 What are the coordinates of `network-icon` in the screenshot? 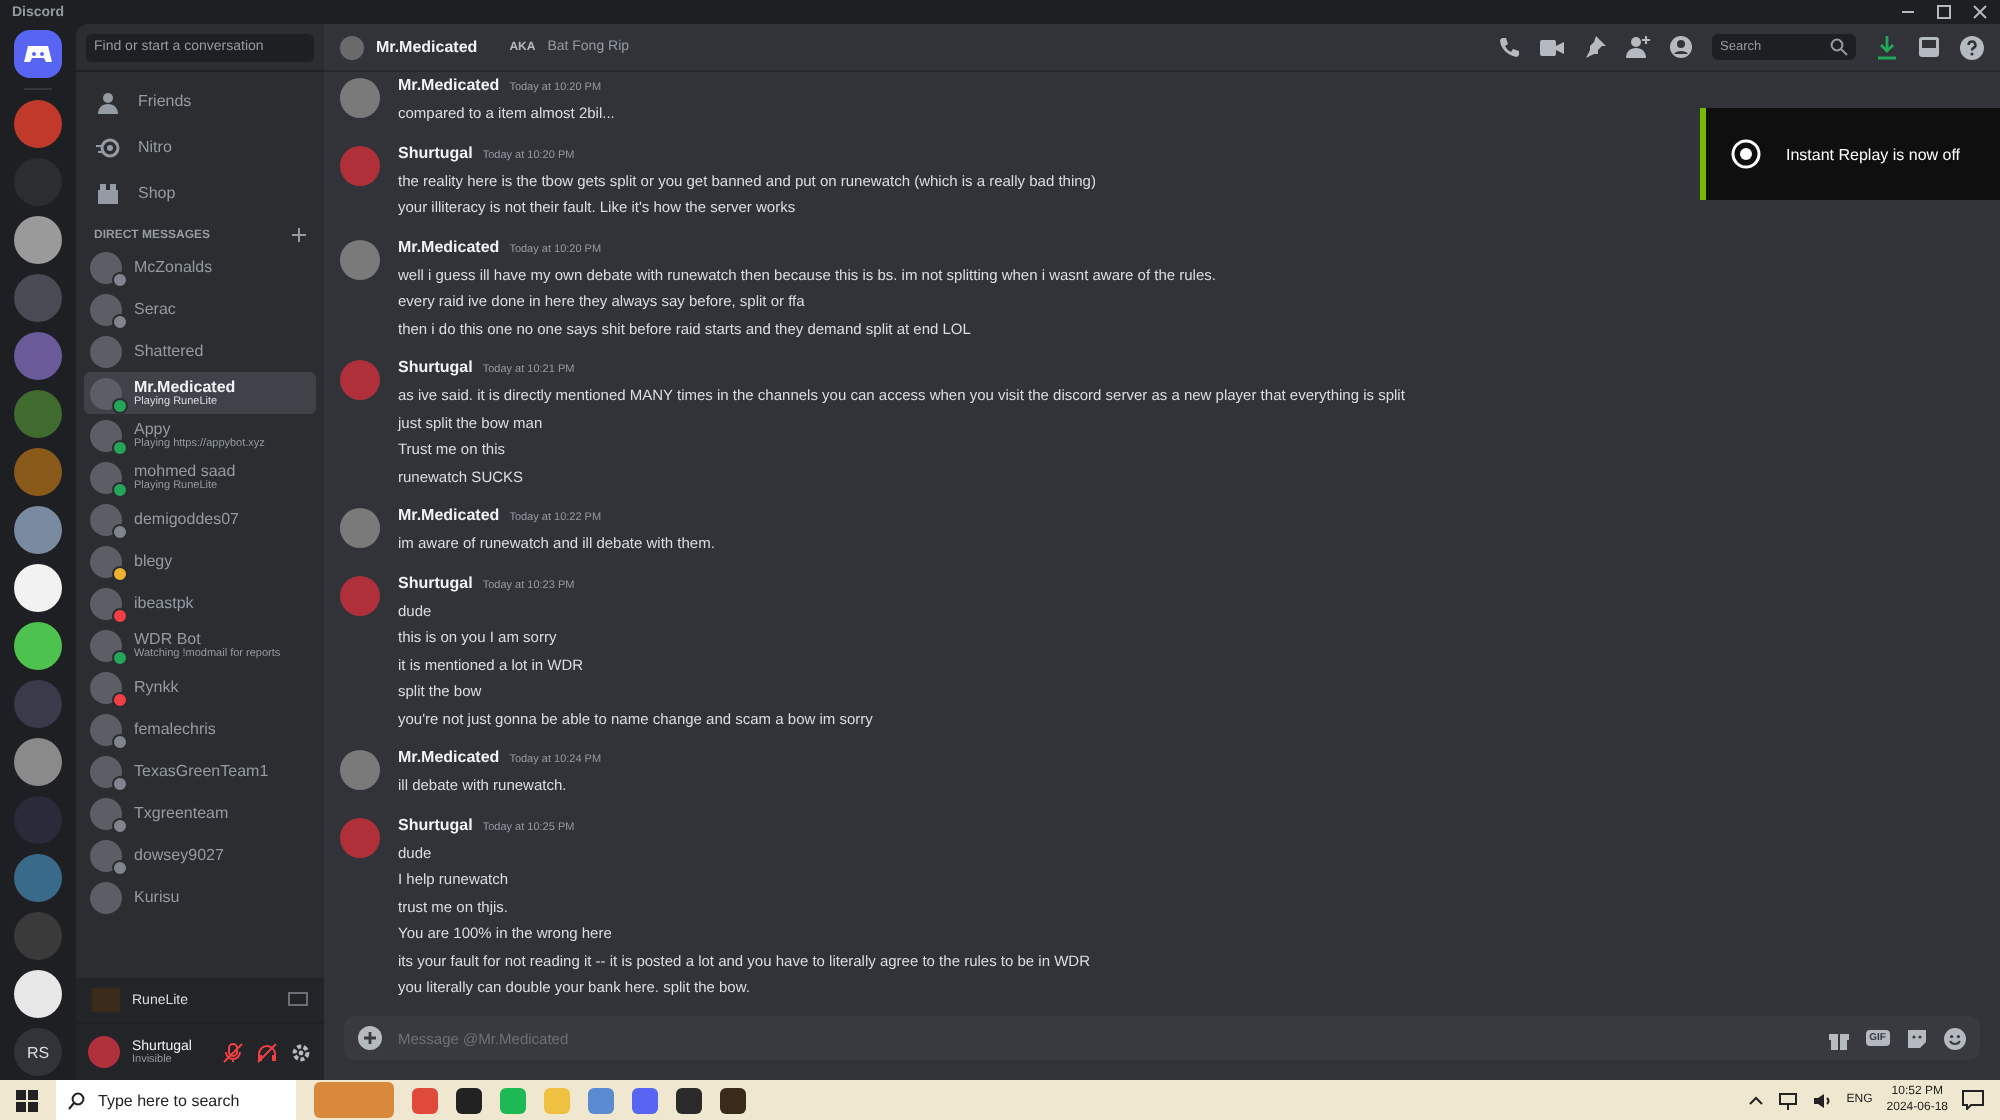 It's located at (1788, 1100).